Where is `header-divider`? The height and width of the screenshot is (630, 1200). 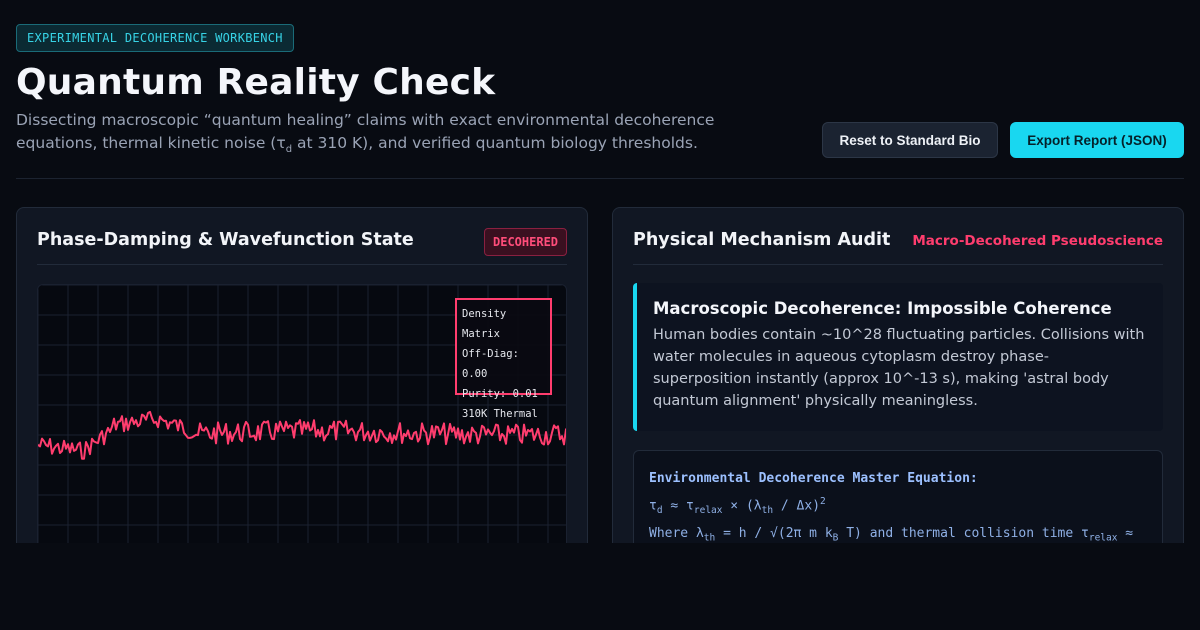 header-divider is located at coordinates (600, 178).